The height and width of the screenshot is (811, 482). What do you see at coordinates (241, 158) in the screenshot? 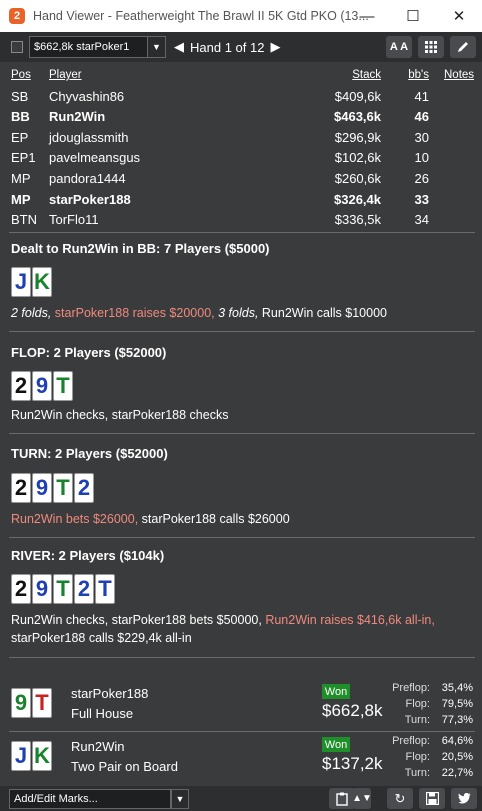
I see `player-row: EP1 pavelmeansgus $102,6k 10` at bounding box center [241, 158].